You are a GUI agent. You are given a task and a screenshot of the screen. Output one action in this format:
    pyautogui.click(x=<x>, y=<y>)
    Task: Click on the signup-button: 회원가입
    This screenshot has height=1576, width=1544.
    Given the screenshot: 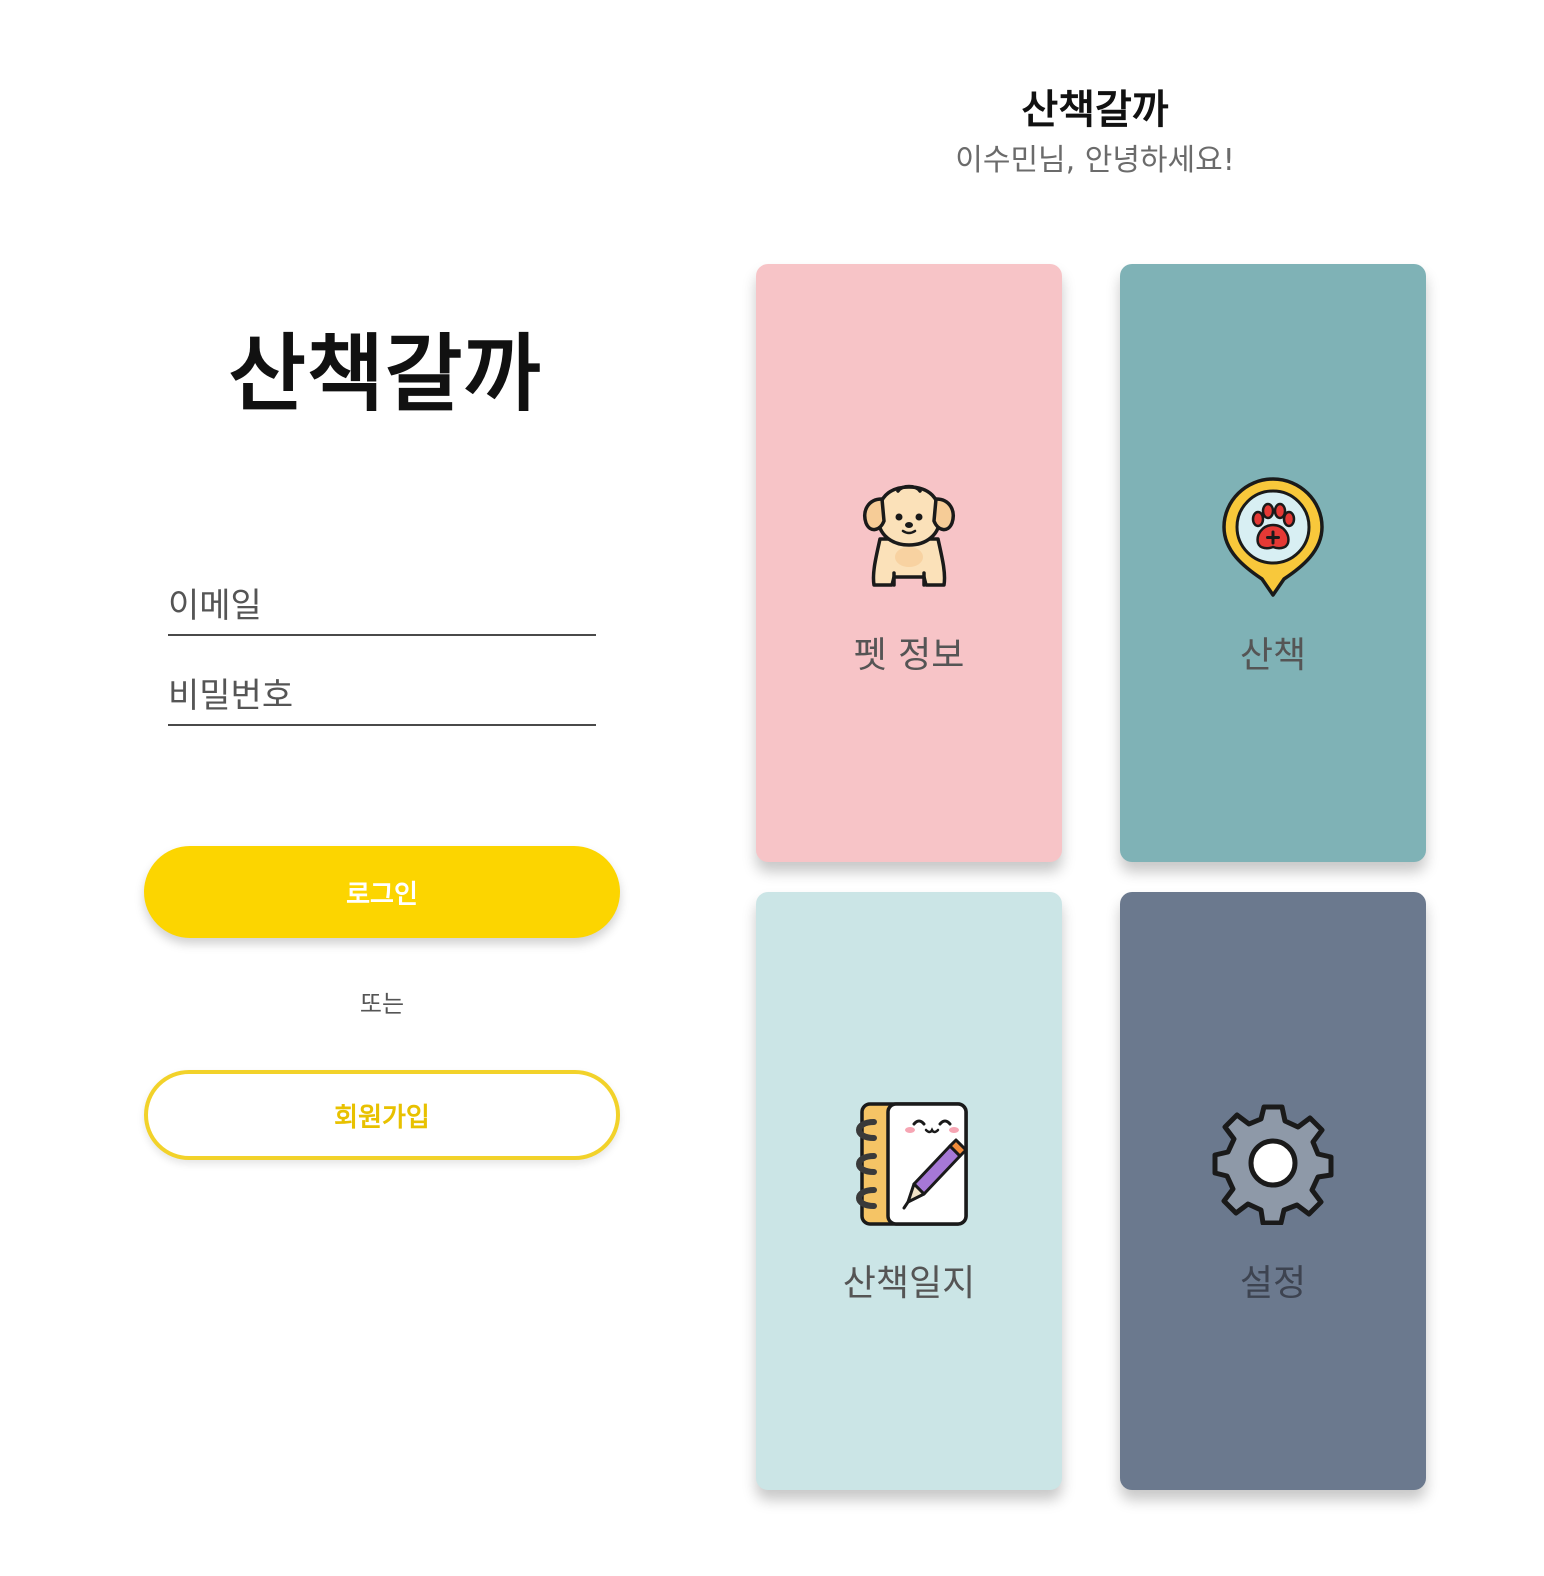 What is the action you would take?
    pyautogui.click(x=382, y=1115)
    